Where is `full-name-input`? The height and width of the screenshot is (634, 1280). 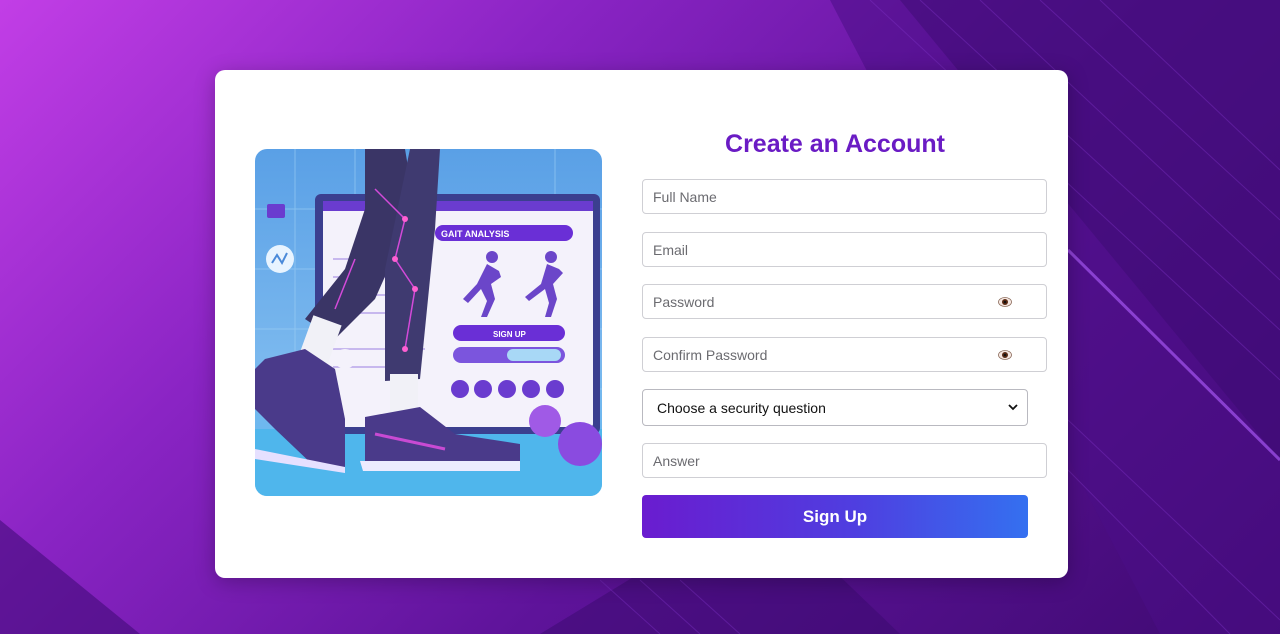 full-name-input is located at coordinates (818, 196).